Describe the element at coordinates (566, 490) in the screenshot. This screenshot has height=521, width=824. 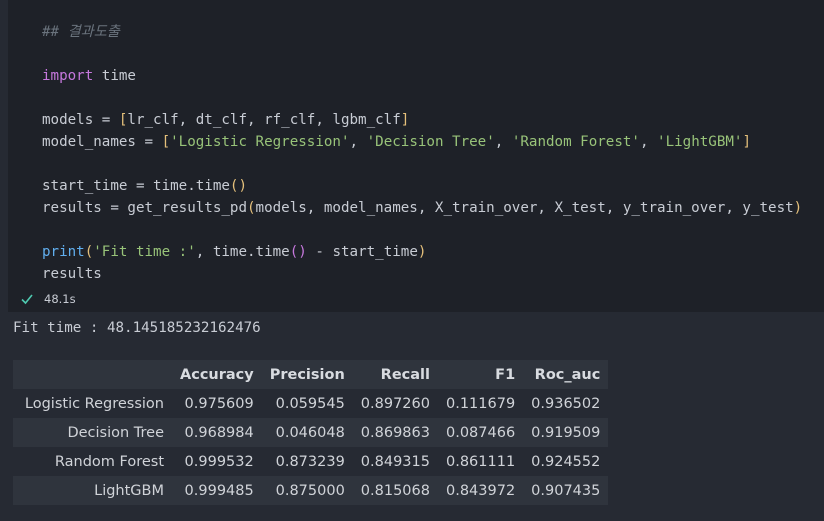
I see `table-cell: 0.907435` at that location.